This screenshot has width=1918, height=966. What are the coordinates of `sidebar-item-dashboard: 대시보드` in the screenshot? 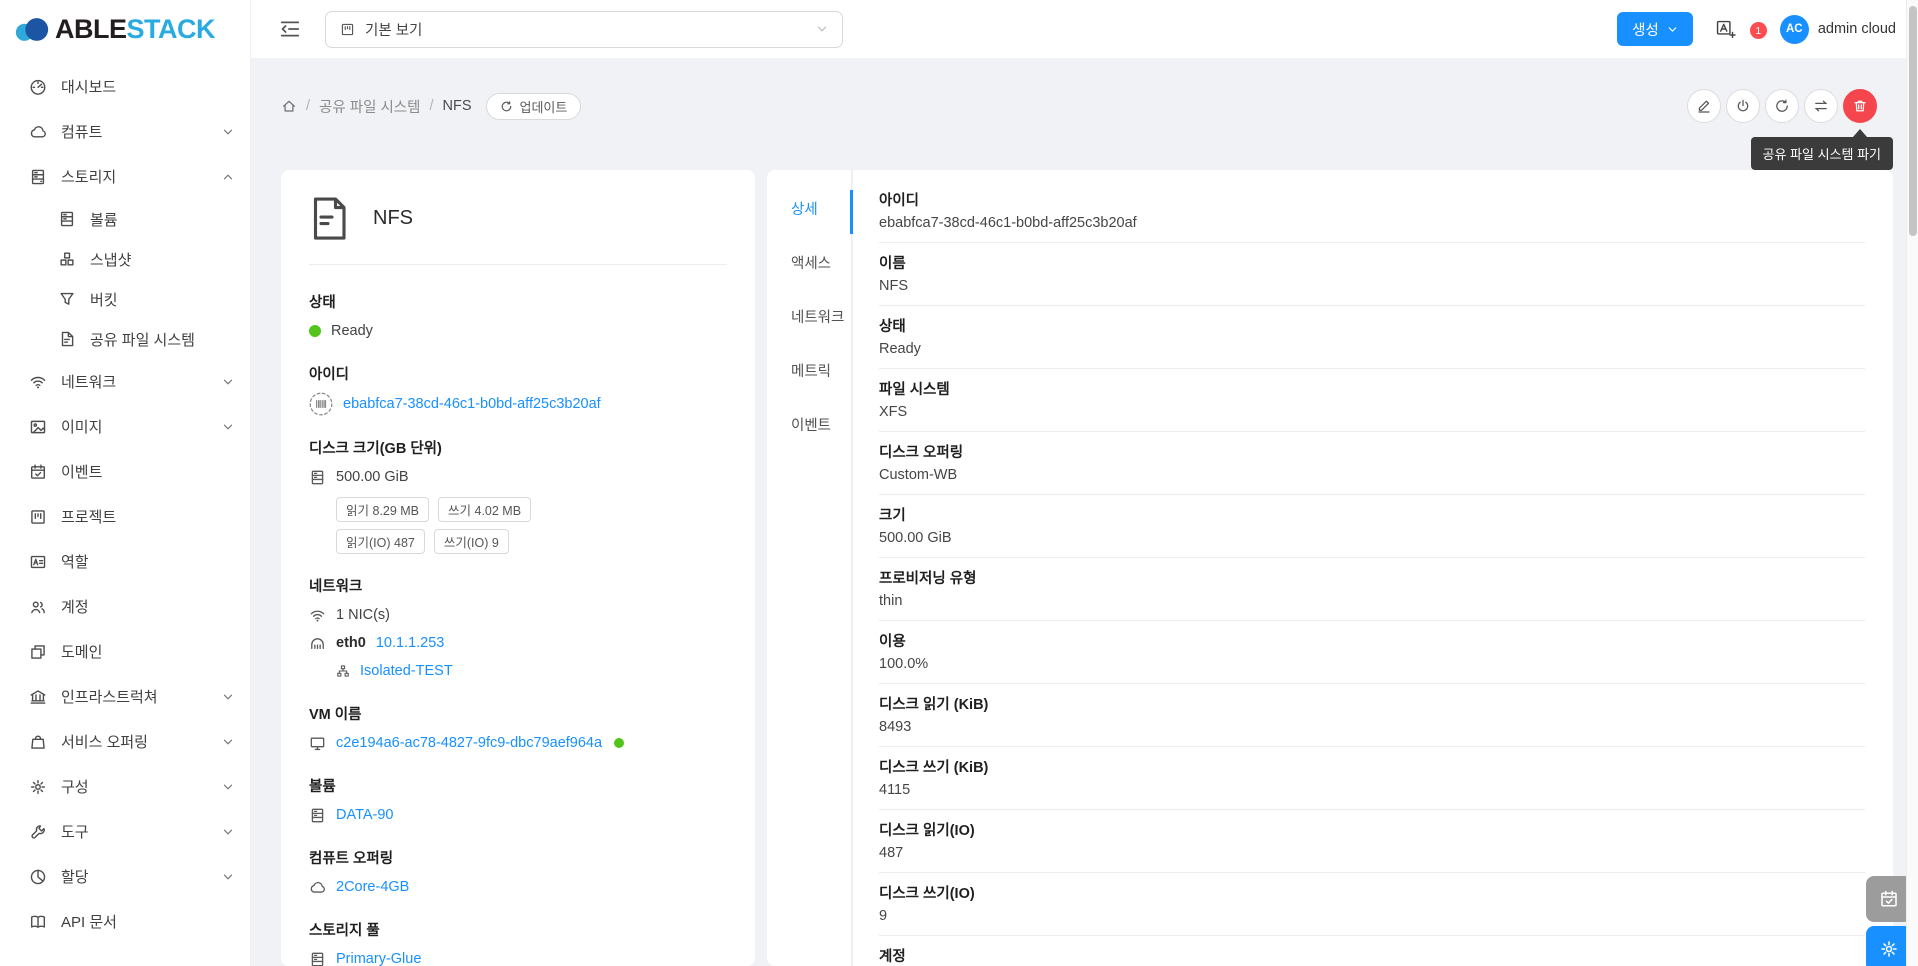 It's located at (125, 86).